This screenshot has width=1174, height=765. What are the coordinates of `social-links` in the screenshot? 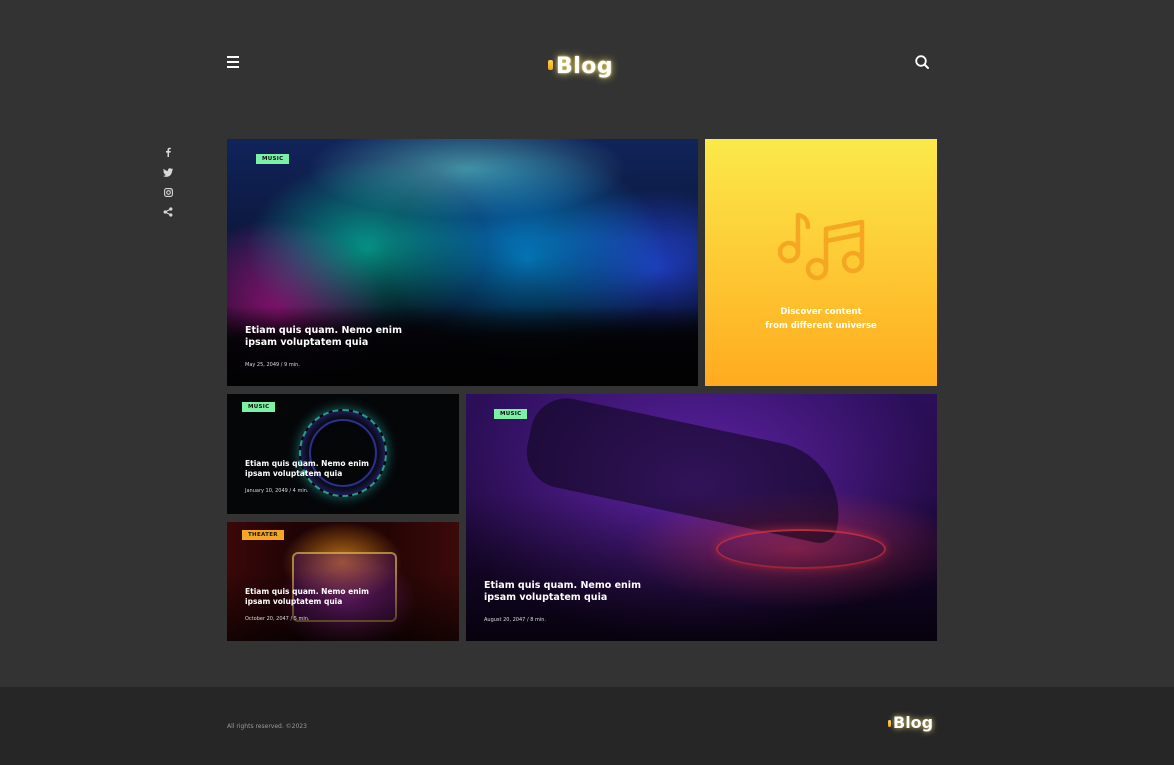 It's located at (168, 182).